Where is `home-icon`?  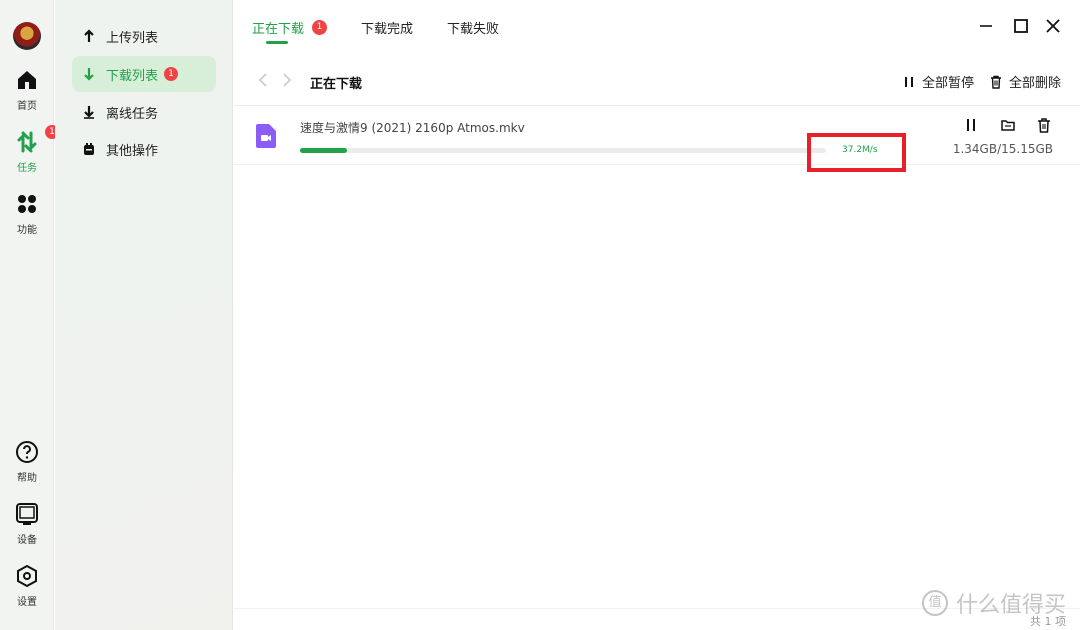
home-icon is located at coordinates (27, 80).